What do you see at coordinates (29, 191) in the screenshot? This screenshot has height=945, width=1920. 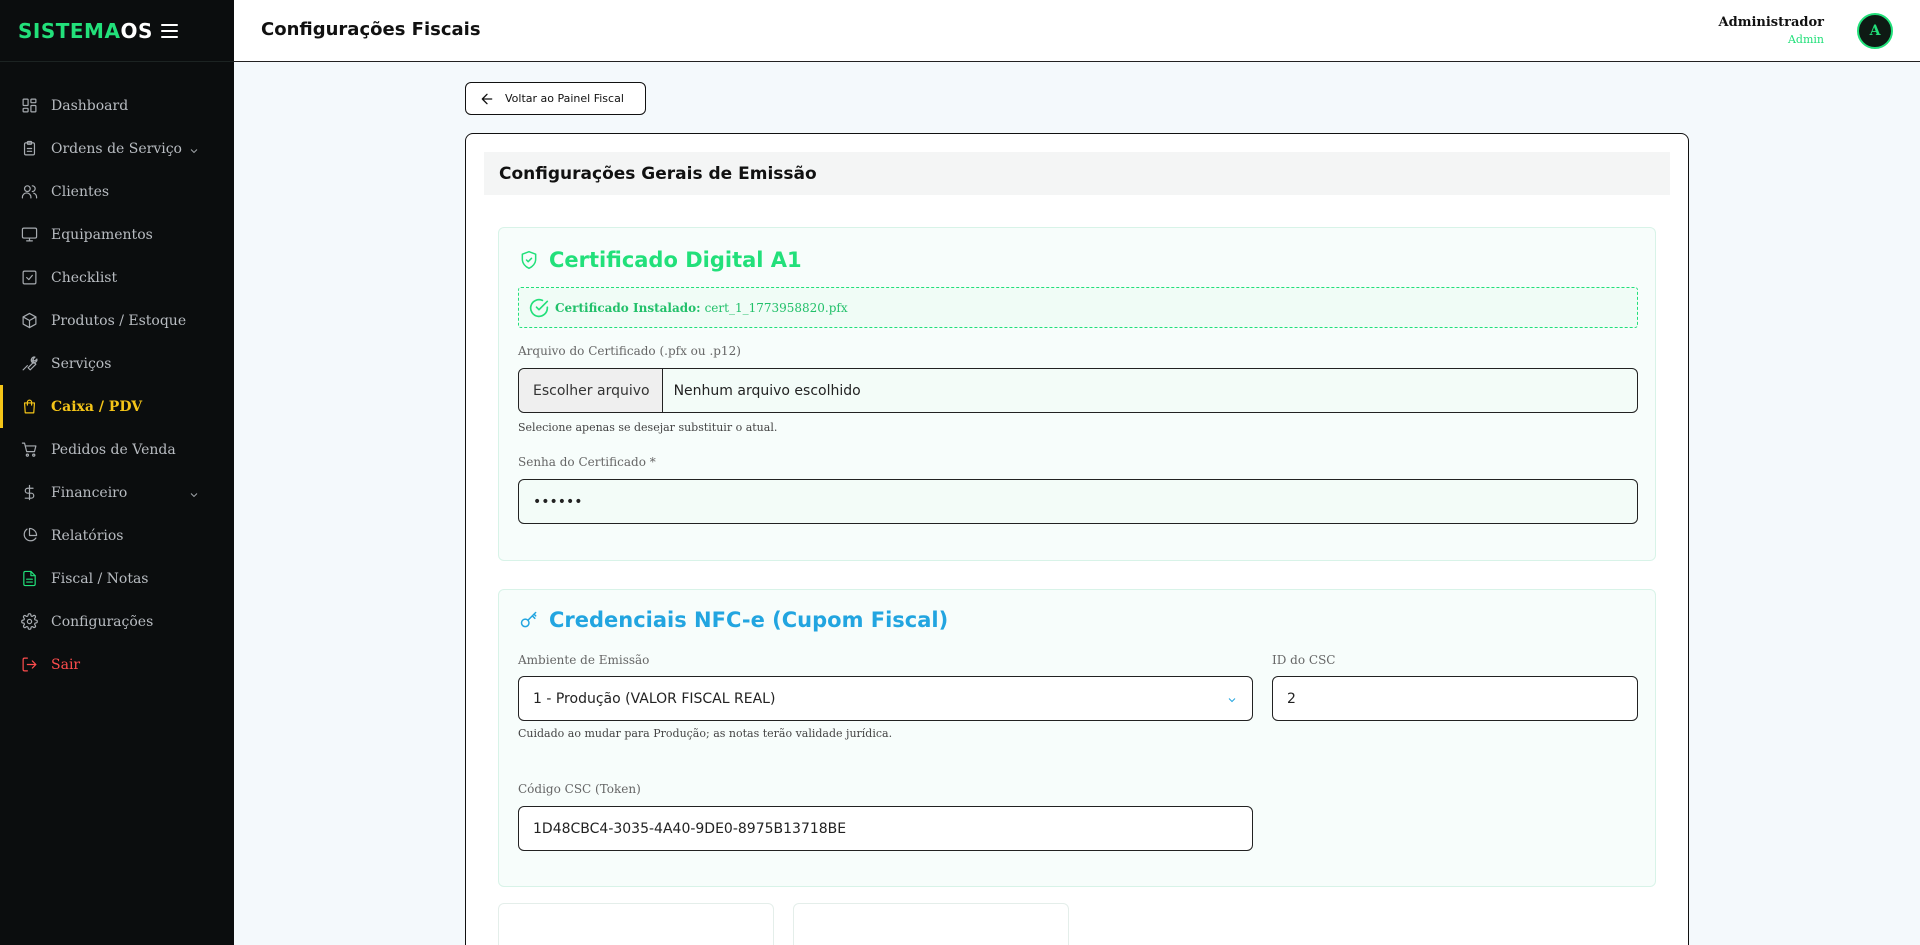 I see `users-icon` at bounding box center [29, 191].